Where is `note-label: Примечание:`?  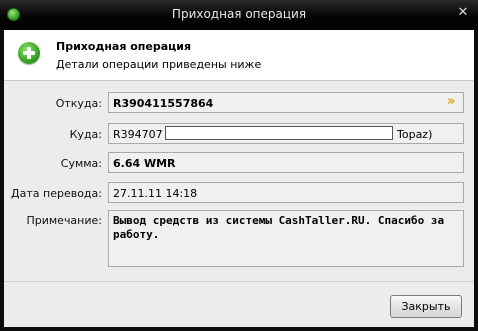 note-label: Примечание: is located at coordinates (64, 220).